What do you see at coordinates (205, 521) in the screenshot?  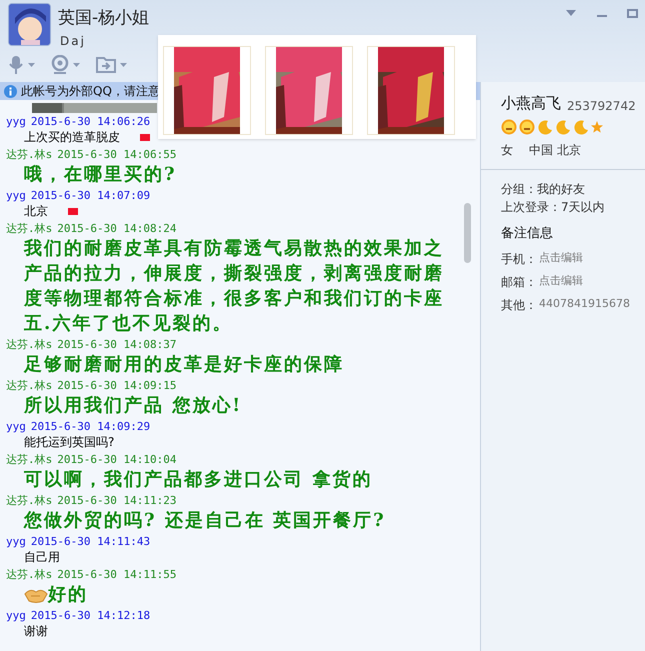 I see `message-text: 您做外贸的吗? 还是自己在 英国开餐厅?` at bounding box center [205, 521].